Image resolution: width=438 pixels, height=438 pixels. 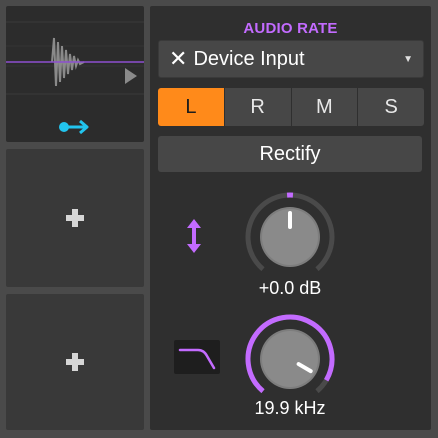 I want to click on waveform-preview, so click(x=75, y=58).